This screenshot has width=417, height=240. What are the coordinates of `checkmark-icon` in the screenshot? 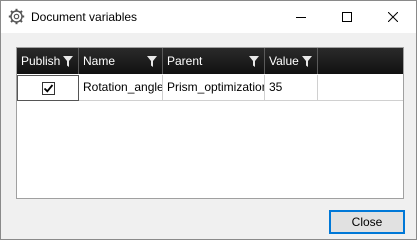 It's located at (48, 88).